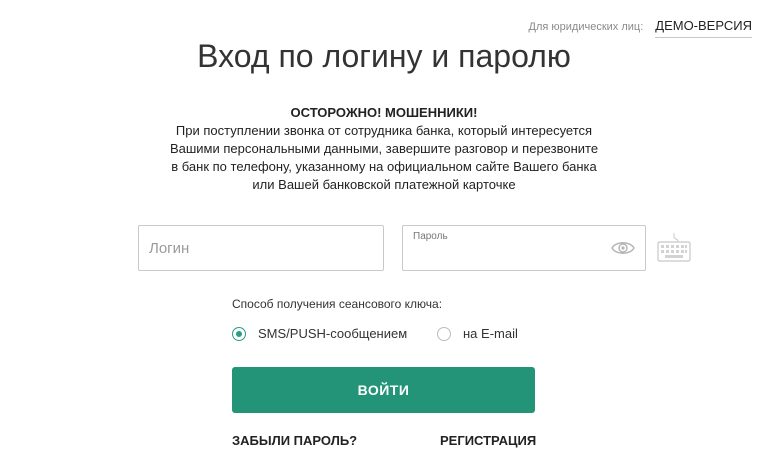 The image size is (768, 467). I want to click on page-title: Вход по логину и паролю, so click(384, 56).